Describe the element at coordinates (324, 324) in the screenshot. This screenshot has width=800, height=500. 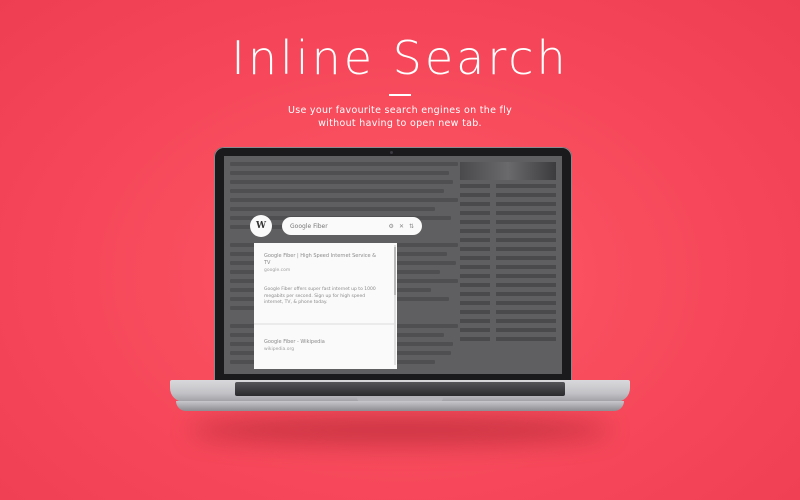
I see `result-divider` at that location.